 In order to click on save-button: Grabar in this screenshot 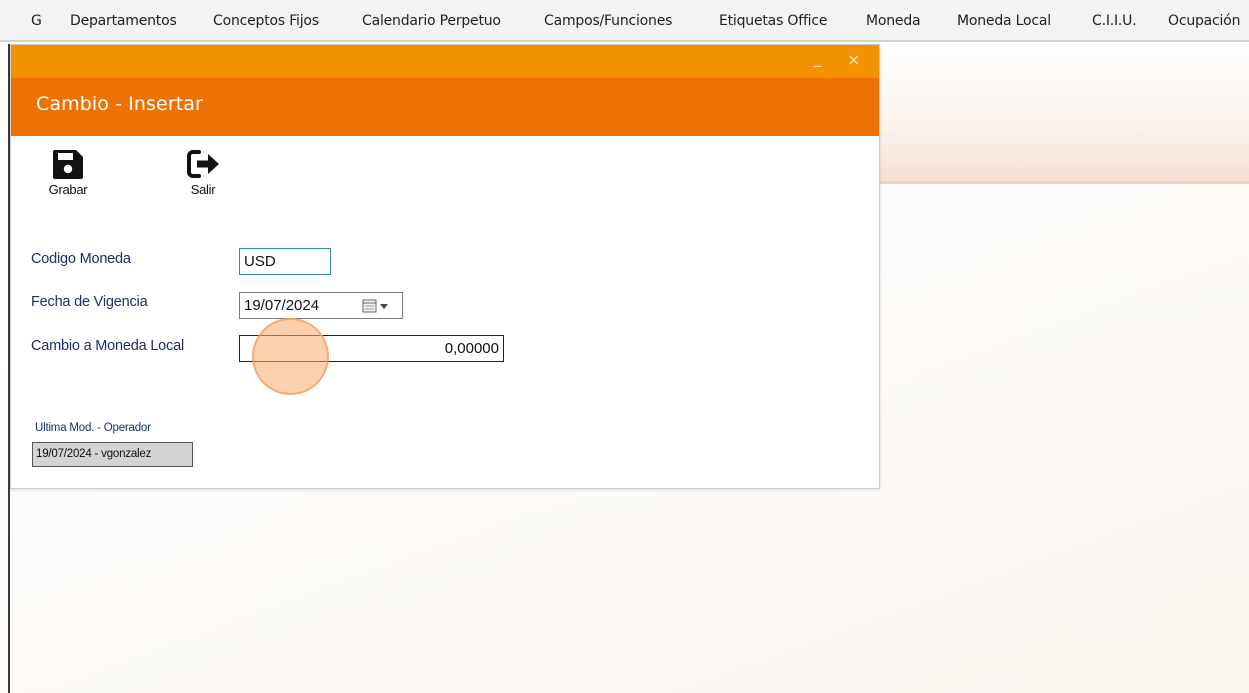, I will do `click(68, 178)`.